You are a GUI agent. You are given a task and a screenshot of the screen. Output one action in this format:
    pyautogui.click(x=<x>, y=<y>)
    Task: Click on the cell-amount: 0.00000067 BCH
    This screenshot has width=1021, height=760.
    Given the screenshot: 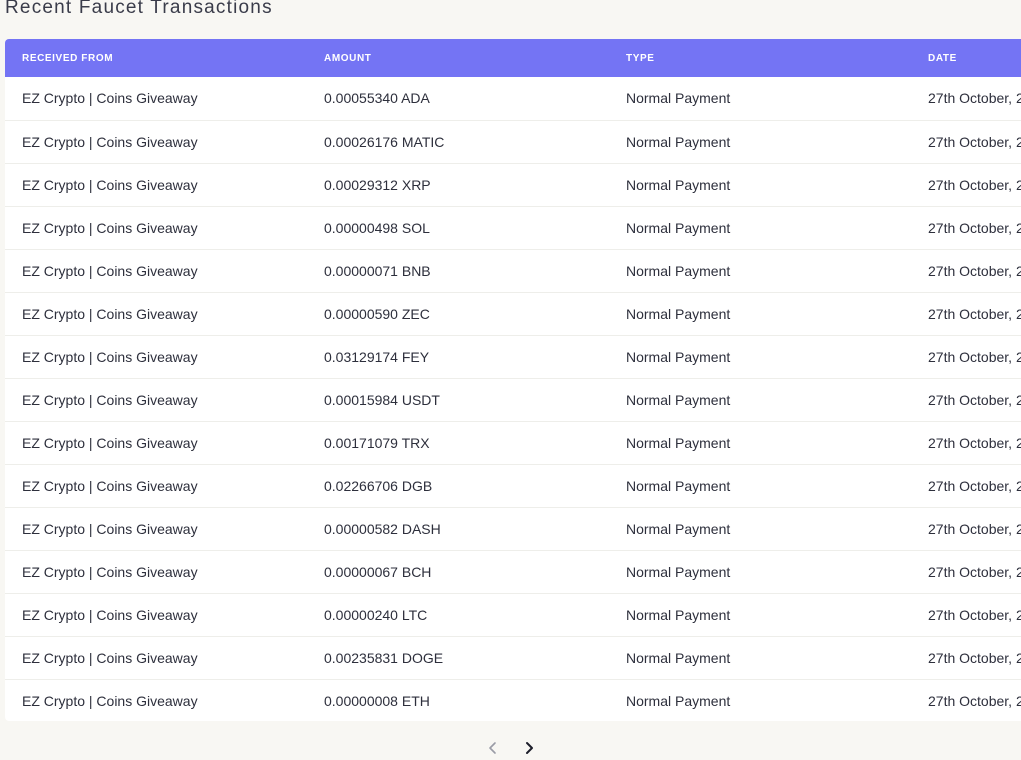 What is the action you would take?
    pyautogui.click(x=378, y=571)
    